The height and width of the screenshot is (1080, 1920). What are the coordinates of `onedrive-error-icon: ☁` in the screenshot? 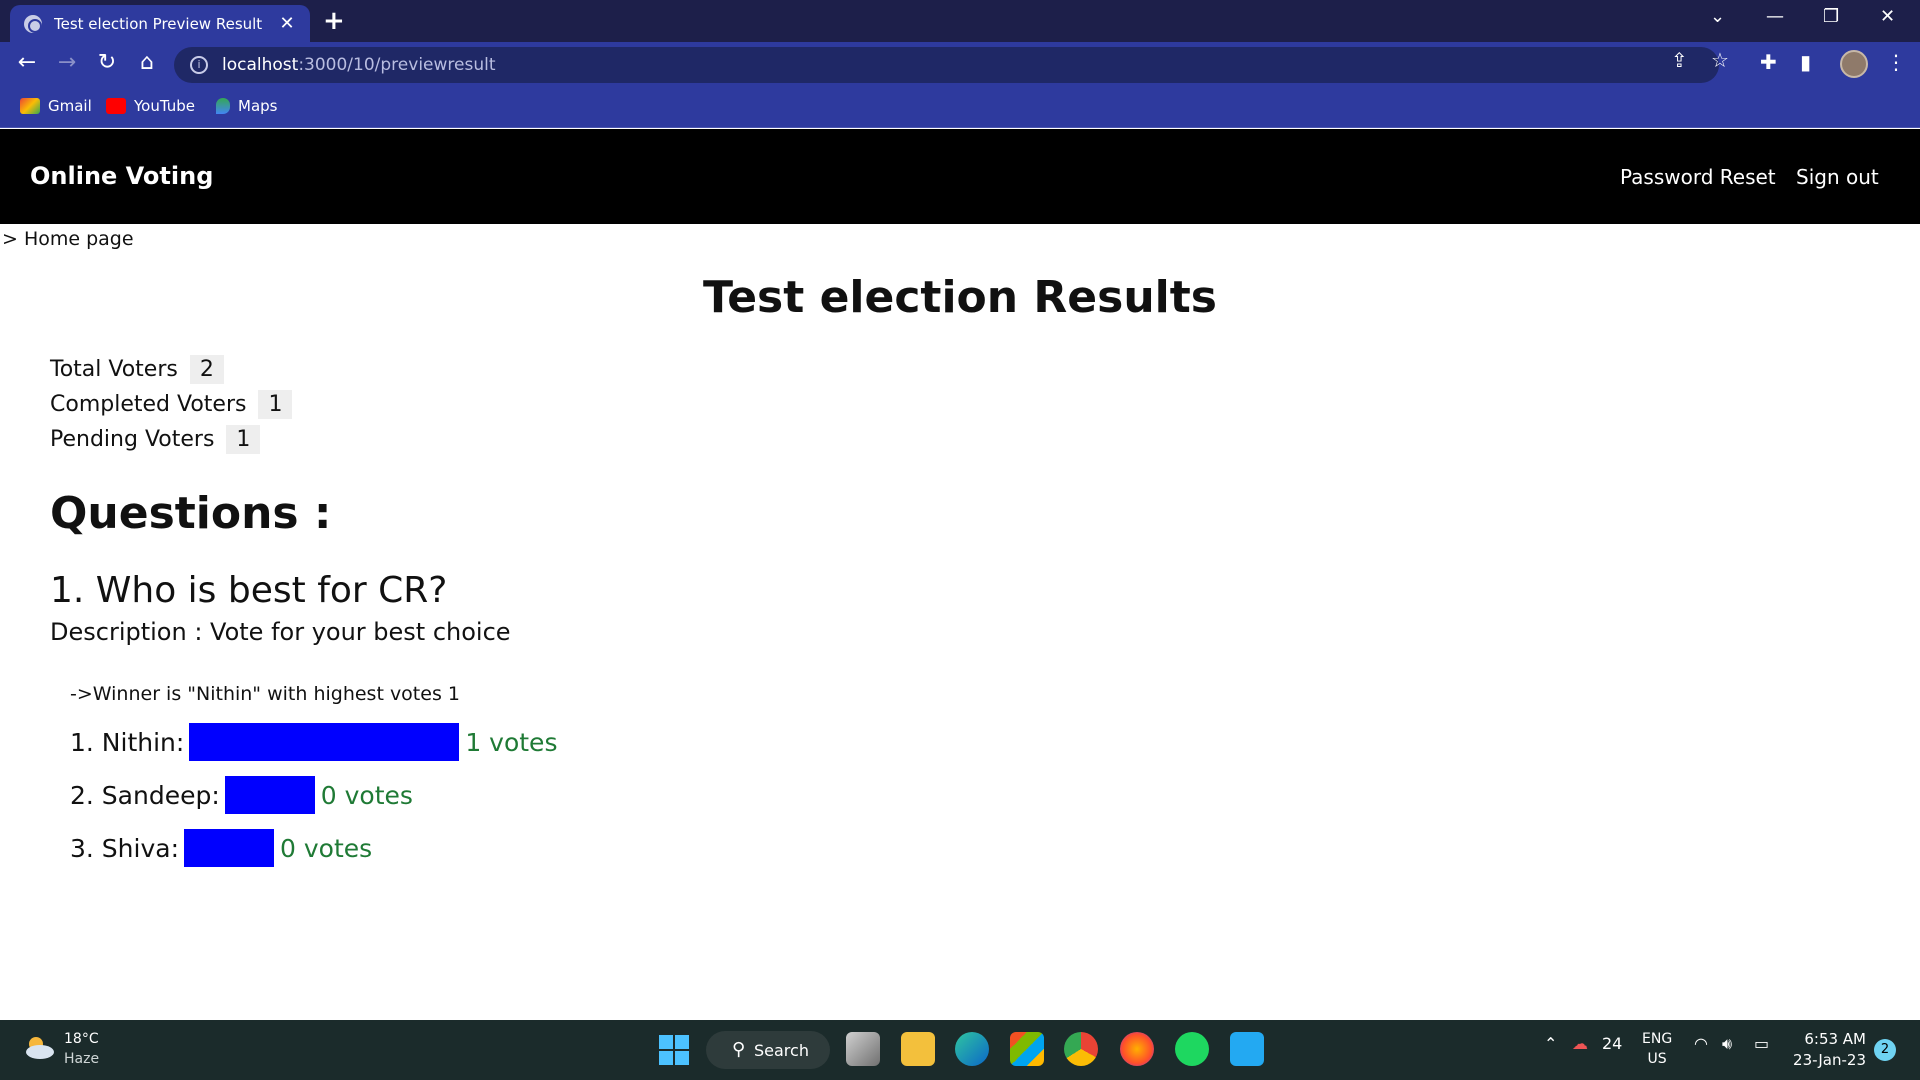 It's located at (1580, 1043).